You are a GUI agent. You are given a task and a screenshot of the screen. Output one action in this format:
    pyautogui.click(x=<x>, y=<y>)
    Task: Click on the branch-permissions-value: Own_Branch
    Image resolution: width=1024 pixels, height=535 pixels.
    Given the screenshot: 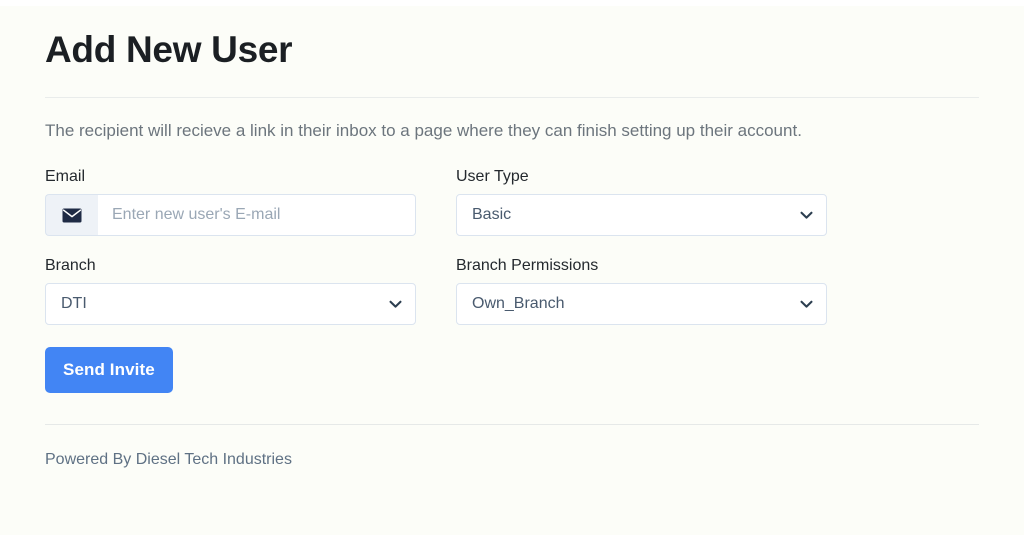 What is the action you would take?
    pyautogui.click(x=518, y=303)
    